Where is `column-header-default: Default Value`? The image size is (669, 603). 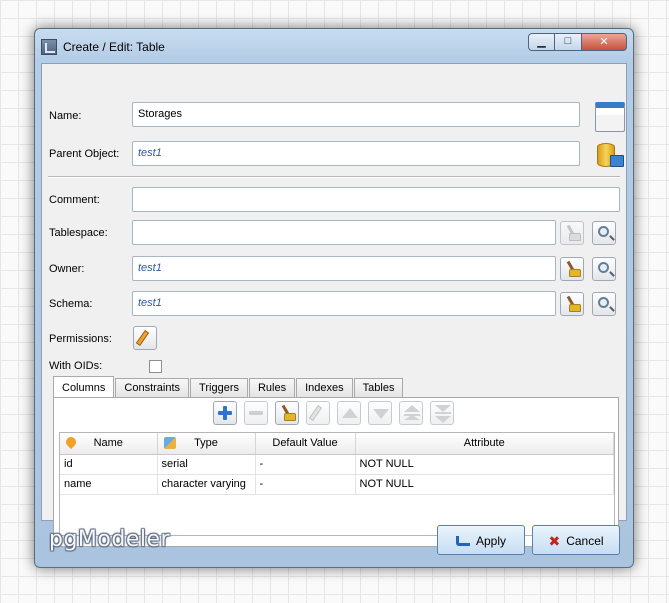 column-header-default: Default Value is located at coordinates (305, 444).